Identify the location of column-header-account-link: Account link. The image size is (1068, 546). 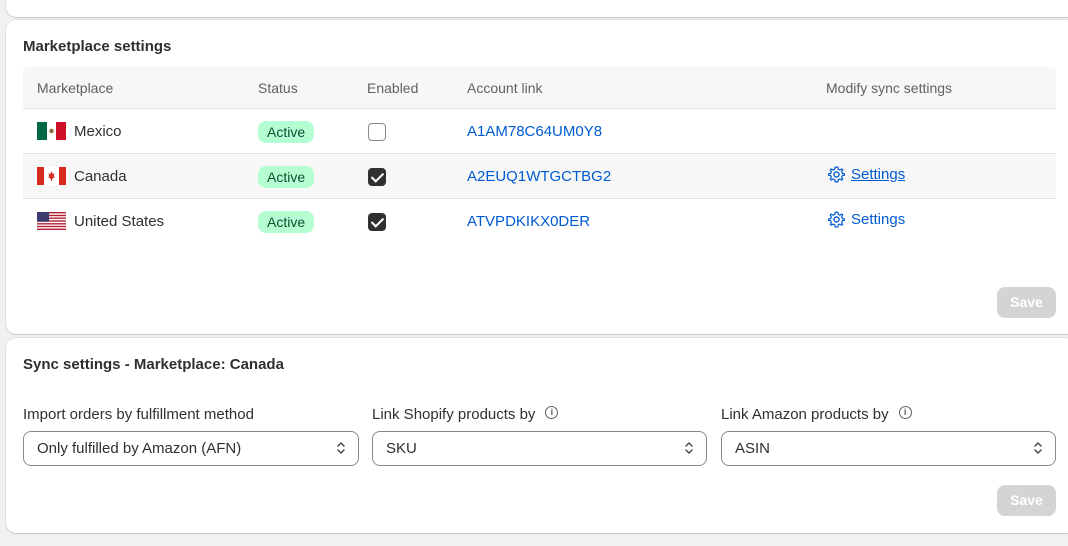
(505, 88).